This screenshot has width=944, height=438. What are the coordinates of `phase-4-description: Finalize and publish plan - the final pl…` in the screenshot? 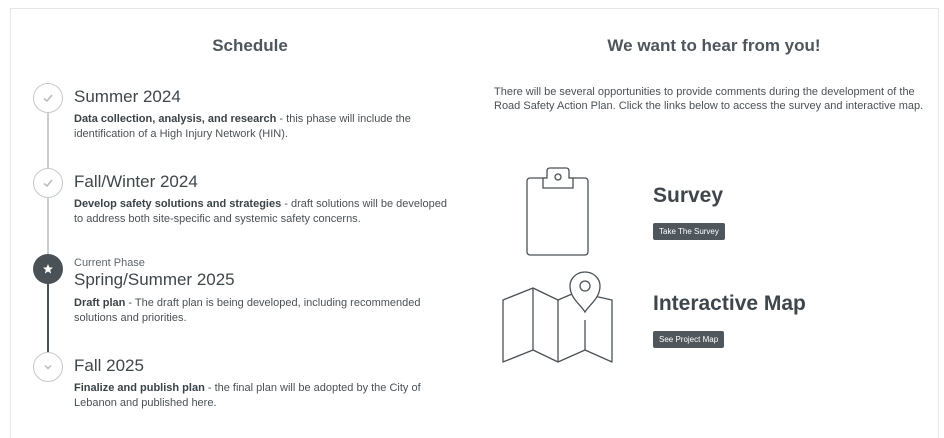 It's located at (247, 395).